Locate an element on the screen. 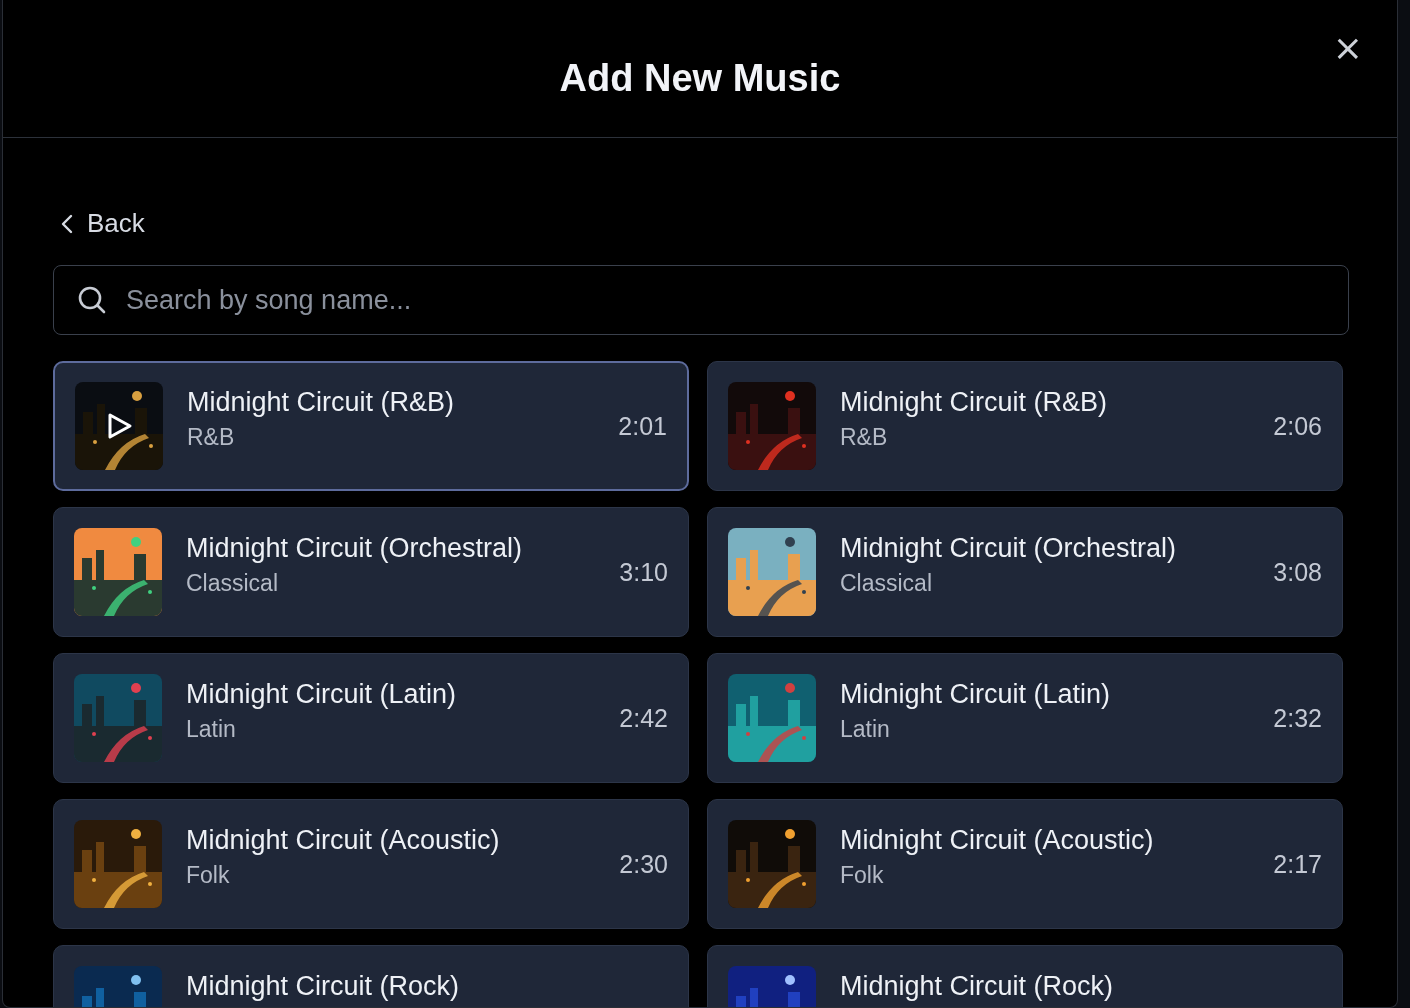  song-card: Midnight Circuit (Acoustic) Folk 2:17 is located at coordinates (1025, 864).